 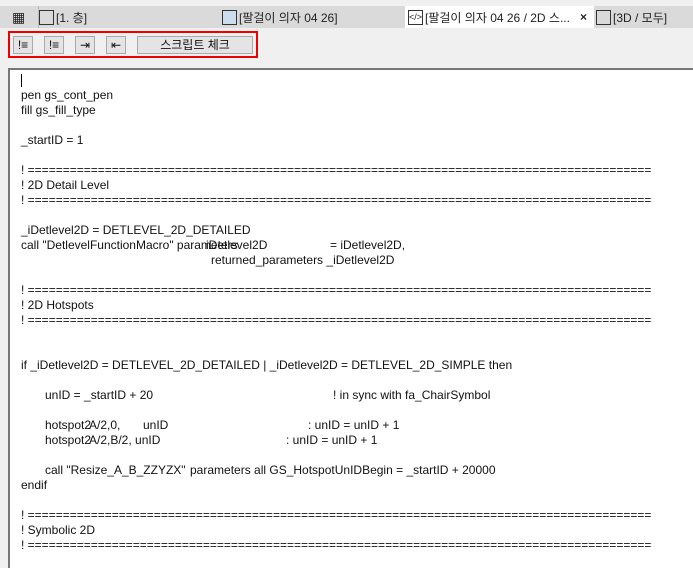 I want to click on uncomment-button: !≡, so click(x=54, y=45).